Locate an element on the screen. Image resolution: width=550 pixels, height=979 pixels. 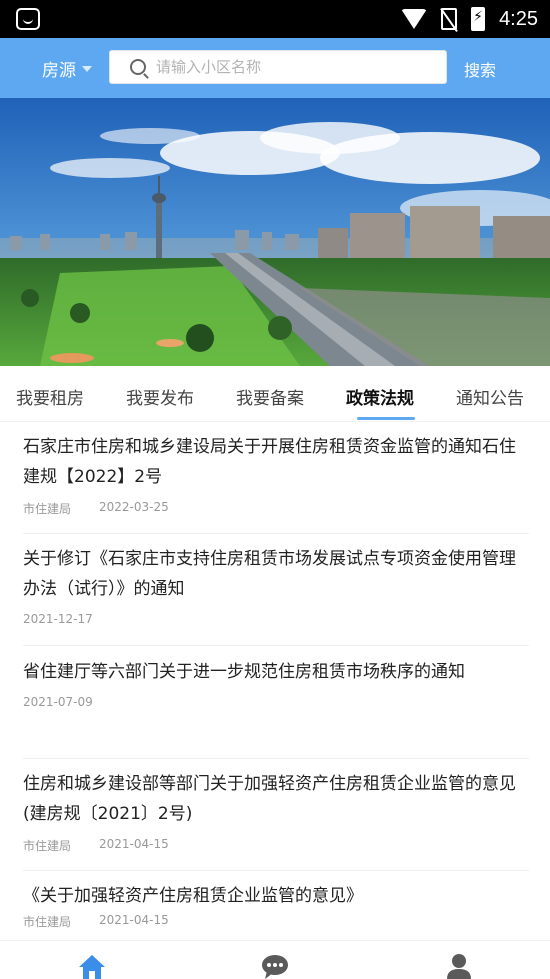
search-header: 房源 搜索 is located at coordinates (275, 68).